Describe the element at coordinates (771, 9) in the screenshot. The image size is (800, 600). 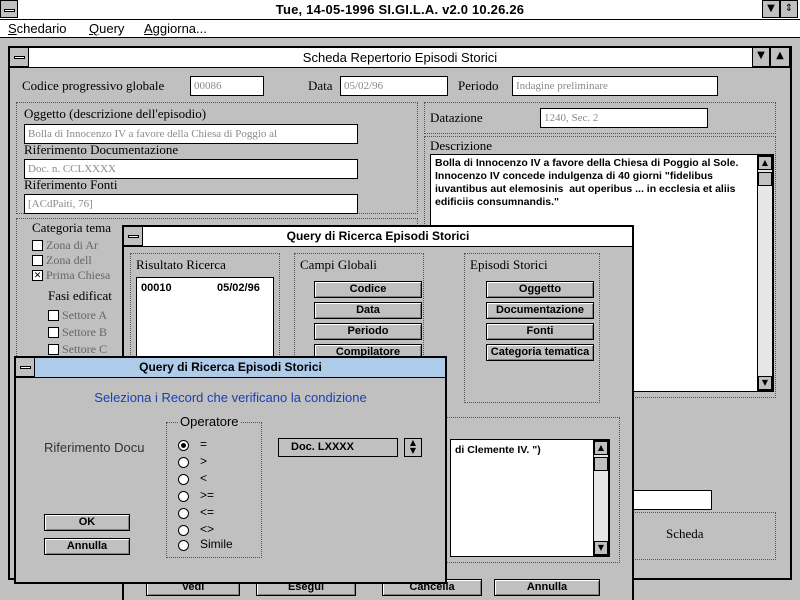
I see `minimize-icon: ▼` at that location.